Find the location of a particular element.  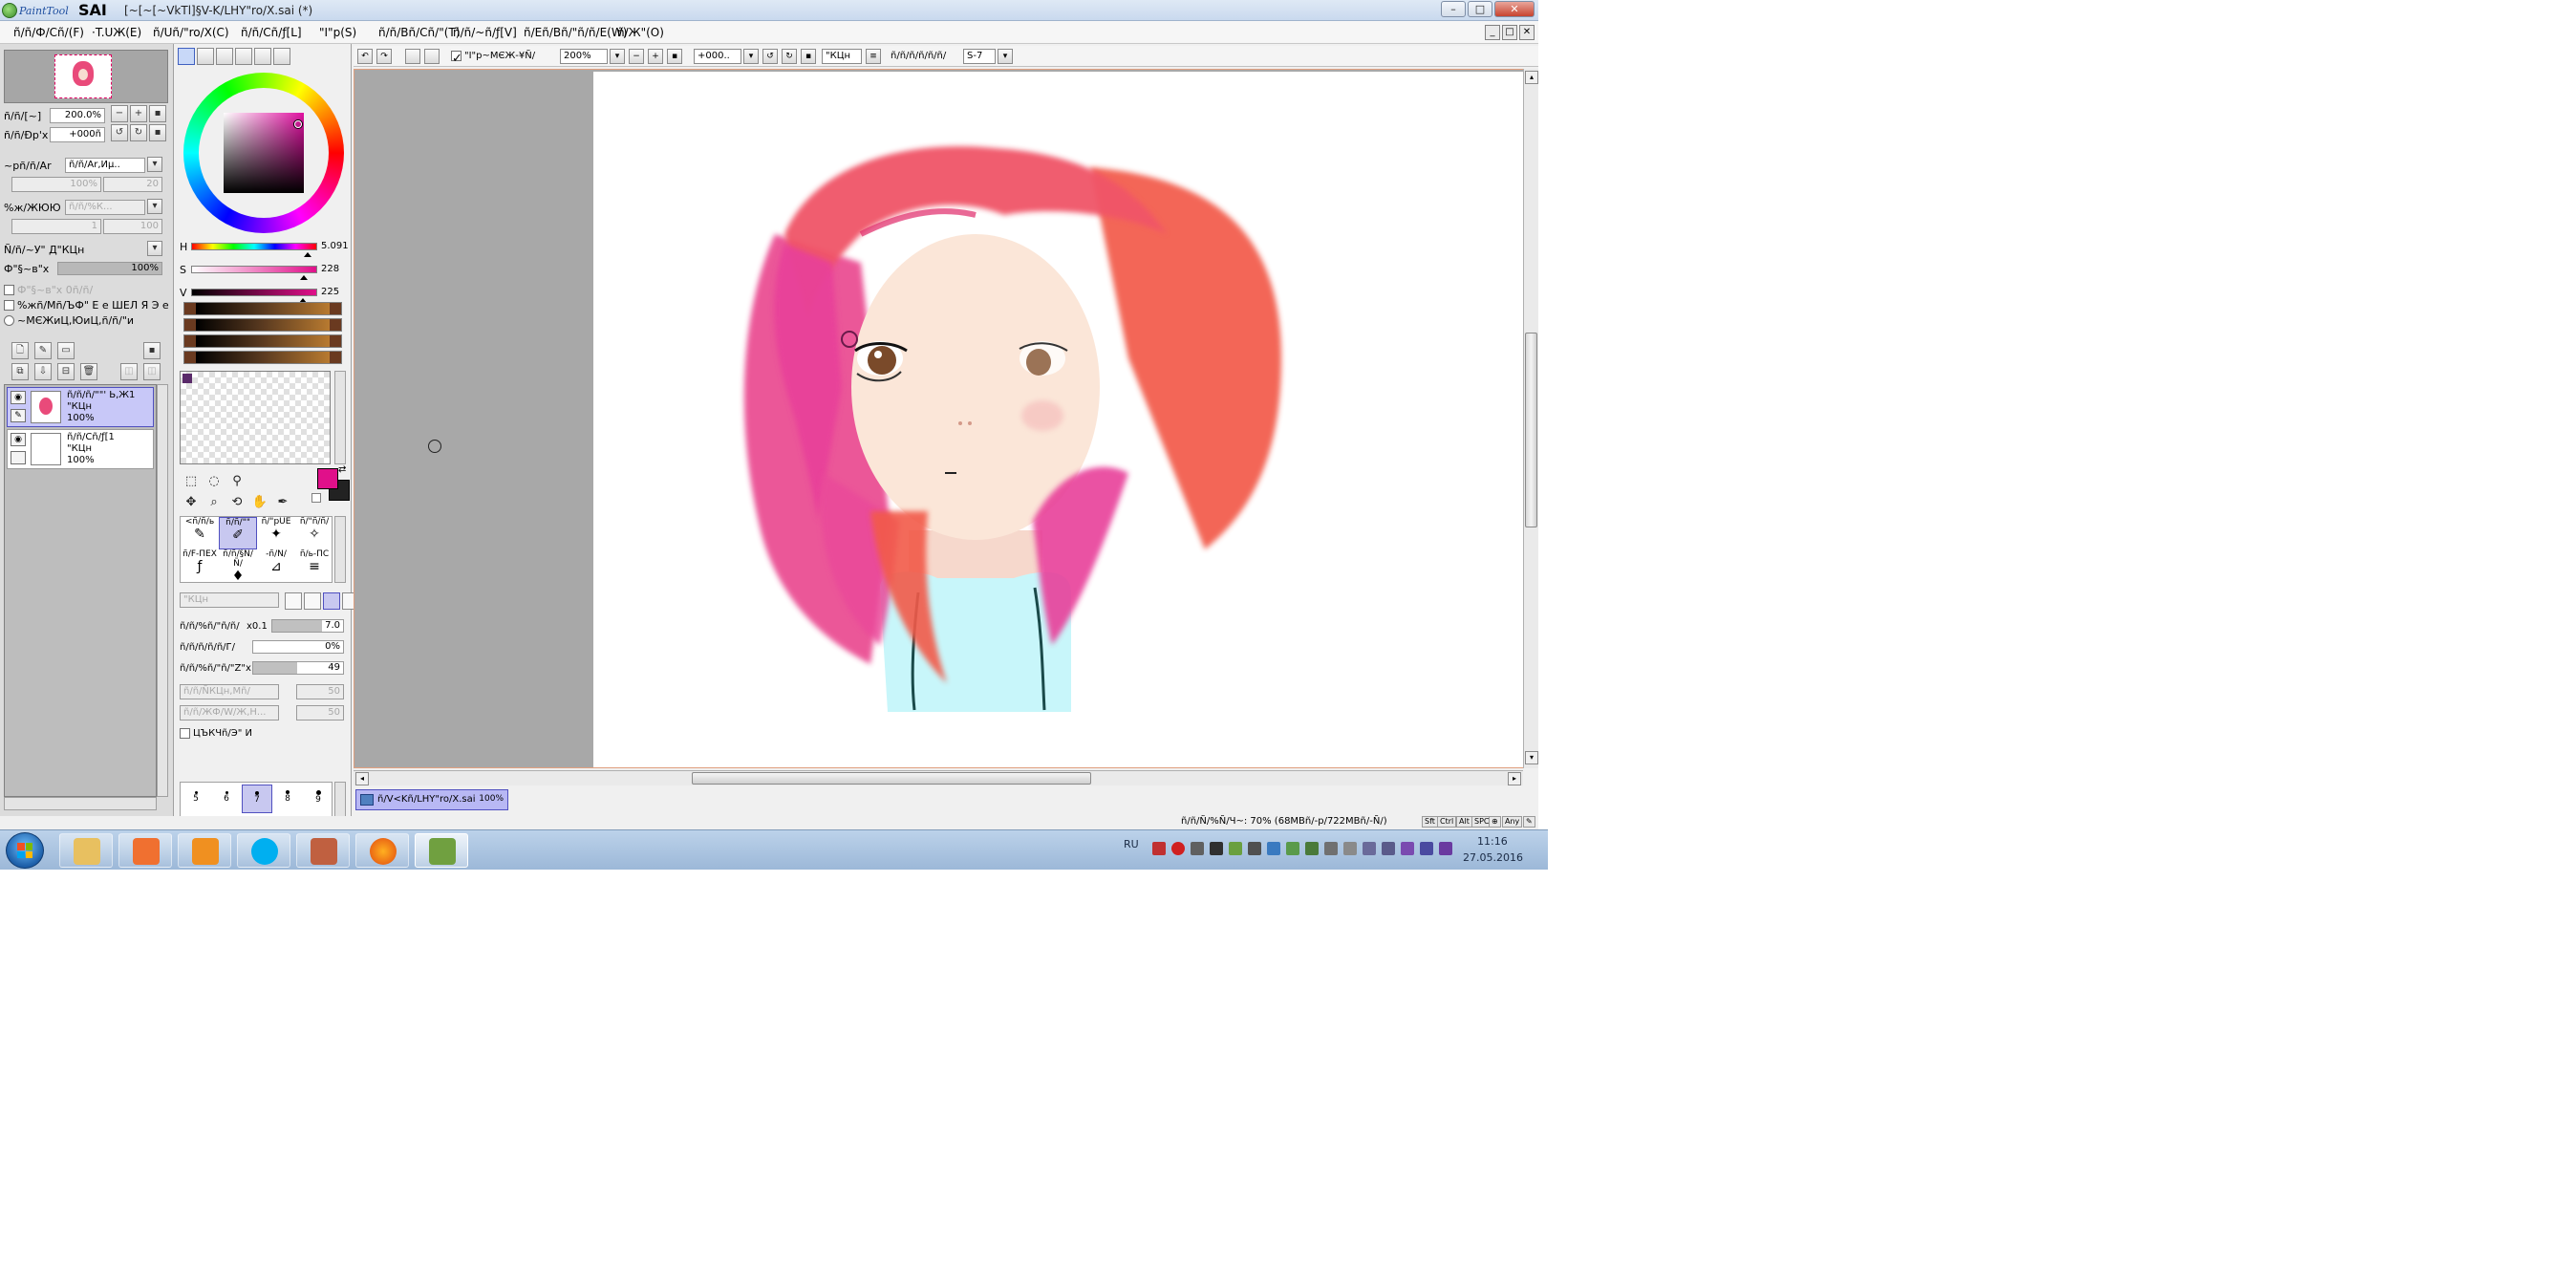

minimize-button: – is located at coordinates (1453, 9).